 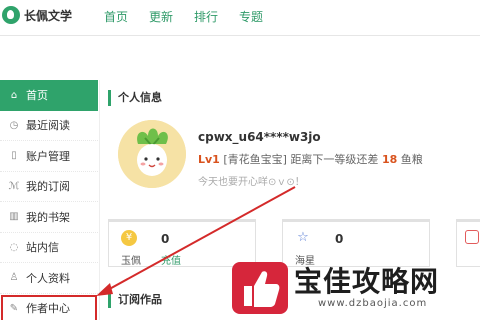 What do you see at coordinates (49, 95) in the screenshot?
I see `sidebar-item-home: ⌂ 首页` at bounding box center [49, 95].